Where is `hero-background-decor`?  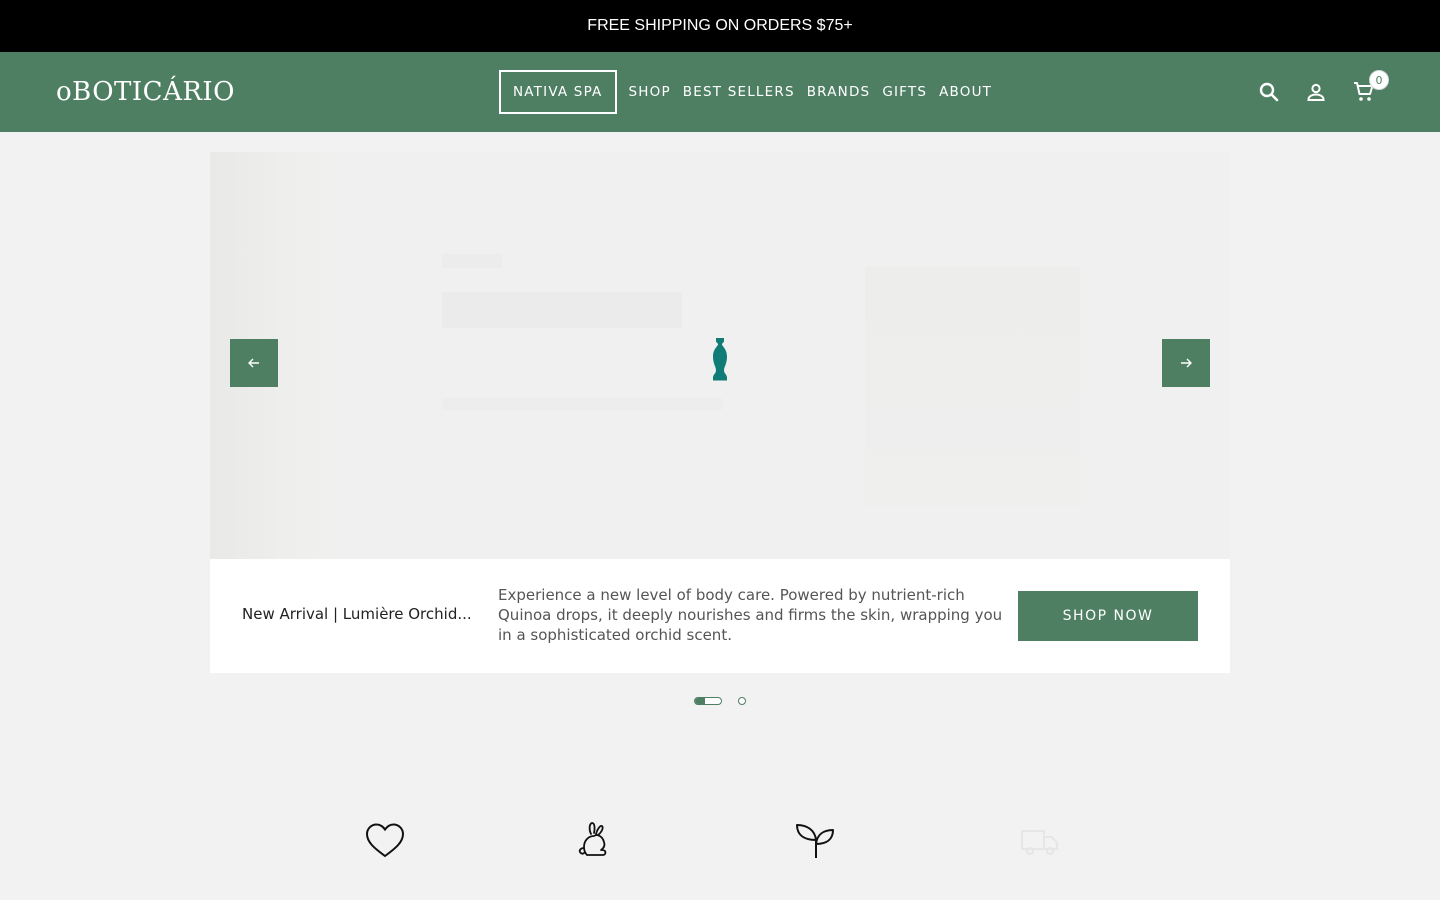 hero-background-decor is located at coordinates (972, 387).